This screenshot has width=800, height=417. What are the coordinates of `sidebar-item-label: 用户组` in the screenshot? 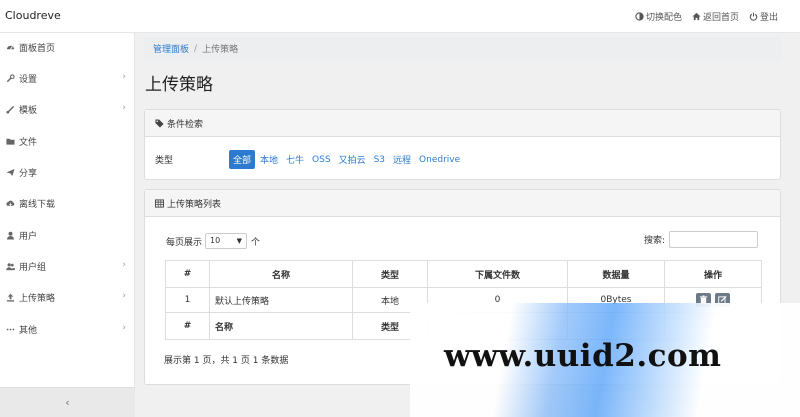 It's located at (33, 267).